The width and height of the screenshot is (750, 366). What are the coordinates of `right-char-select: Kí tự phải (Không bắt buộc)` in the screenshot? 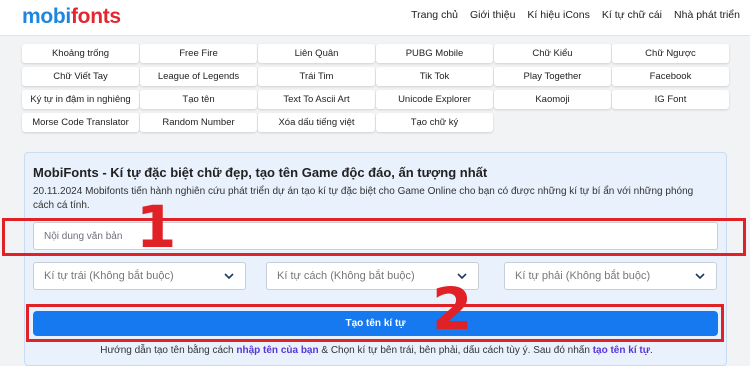 It's located at (610, 276).